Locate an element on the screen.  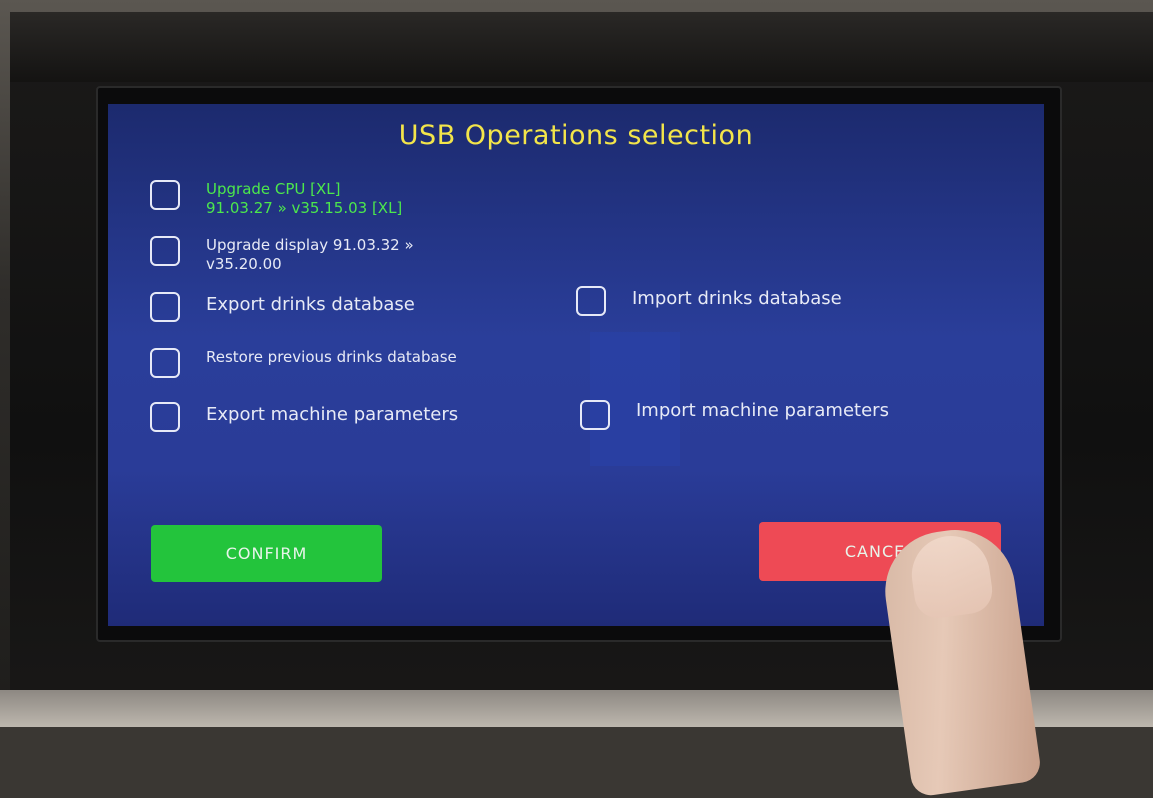
option-export-drinks: Export drinks database is located at coordinates (282, 307).